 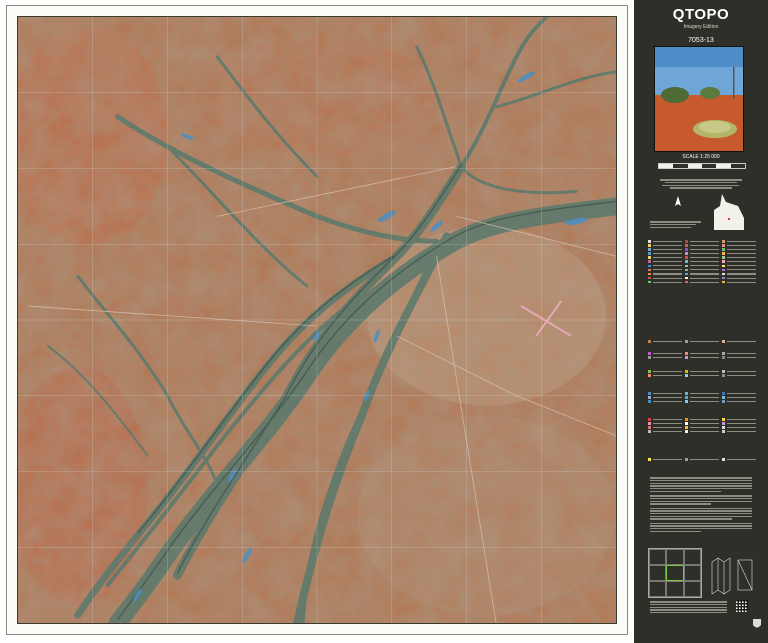 I want to click on datum-notes, so click(x=701, y=224).